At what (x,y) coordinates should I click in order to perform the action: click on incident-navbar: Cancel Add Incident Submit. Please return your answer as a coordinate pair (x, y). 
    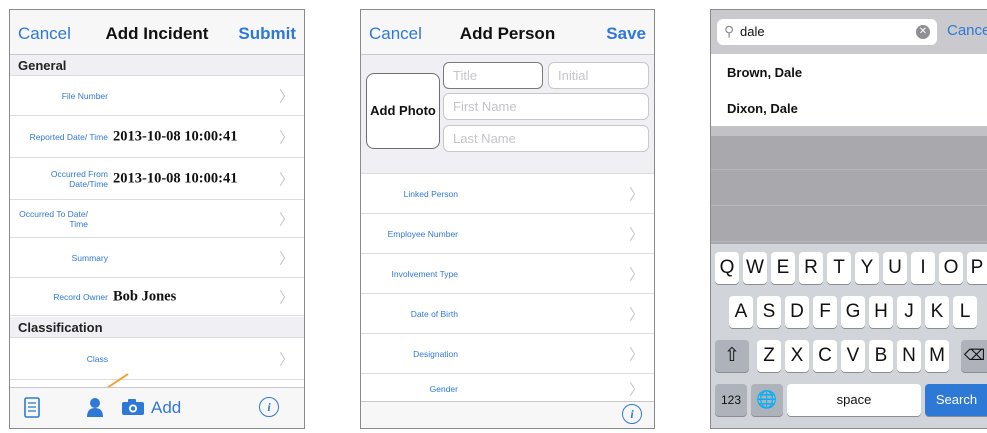
    Looking at the image, I should click on (157, 32).